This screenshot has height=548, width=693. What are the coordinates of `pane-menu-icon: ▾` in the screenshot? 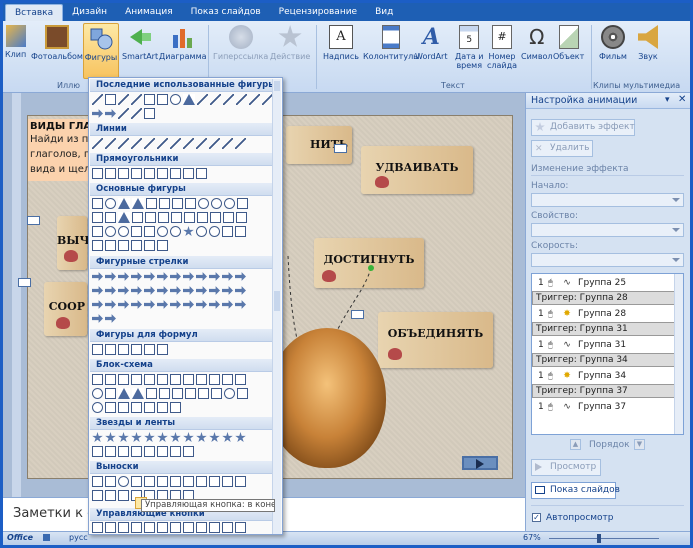 It's located at (667, 100).